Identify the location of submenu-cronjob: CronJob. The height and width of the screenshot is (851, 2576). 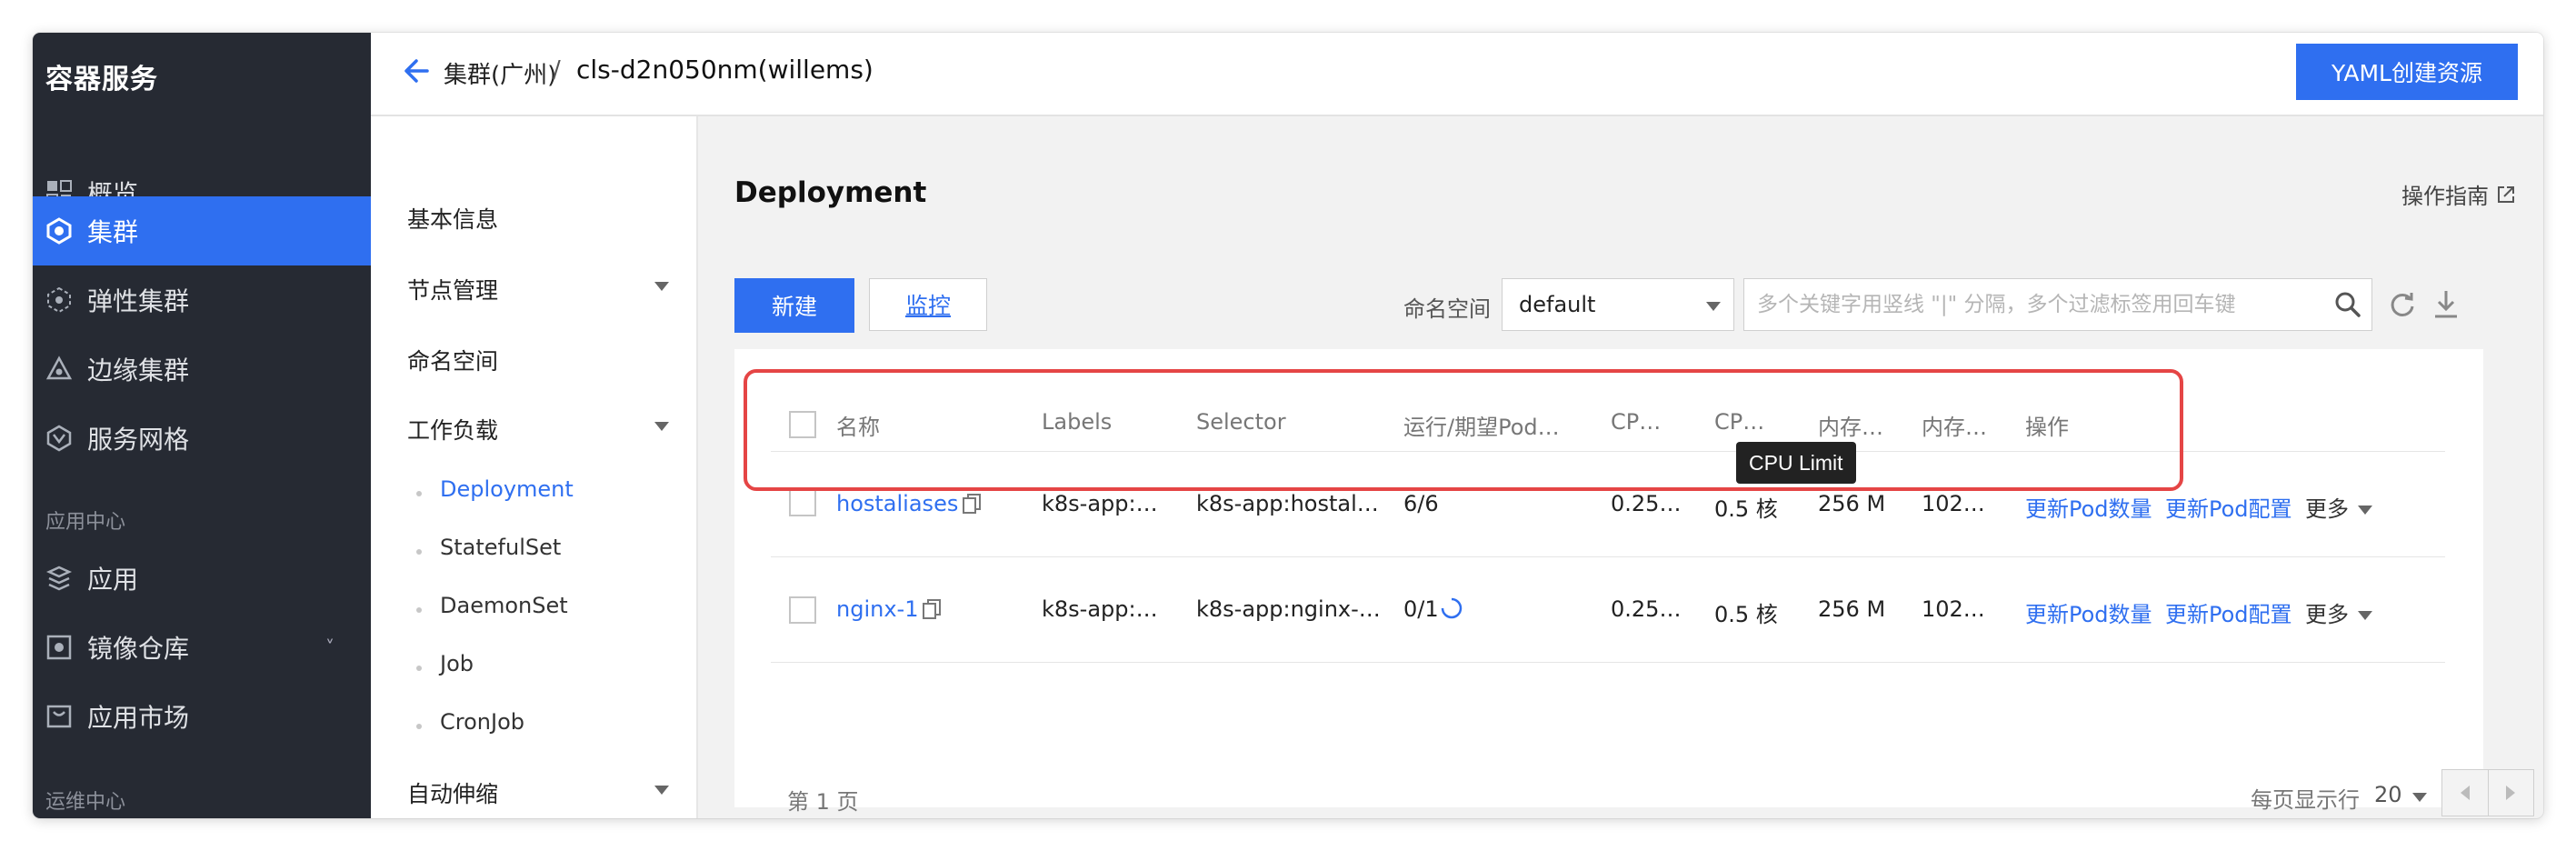
(482, 722).